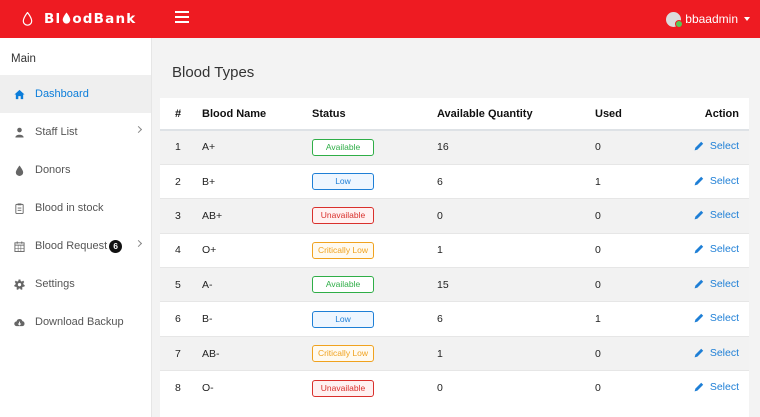 Image resolution: width=760 pixels, height=417 pixels. What do you see at coordinates (245, 353) in the screenshot?
I see `blood-name: AB-` at bounding box center [245, 353].